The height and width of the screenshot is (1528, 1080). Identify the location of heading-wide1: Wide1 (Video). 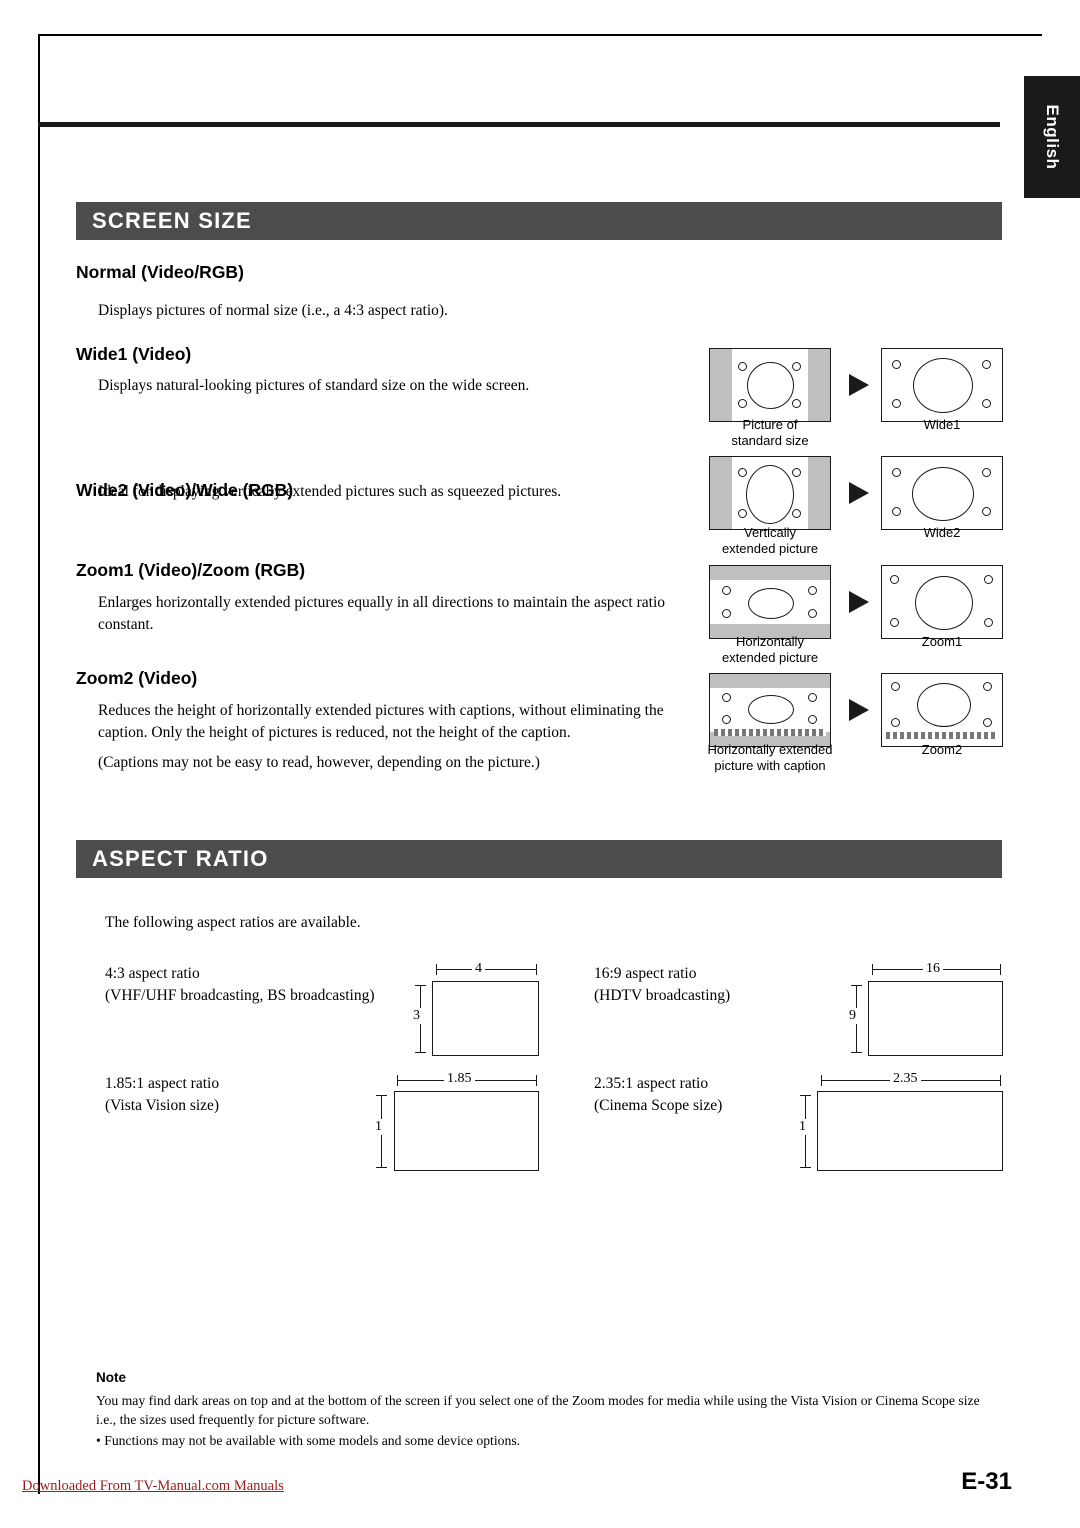
(134, 354).